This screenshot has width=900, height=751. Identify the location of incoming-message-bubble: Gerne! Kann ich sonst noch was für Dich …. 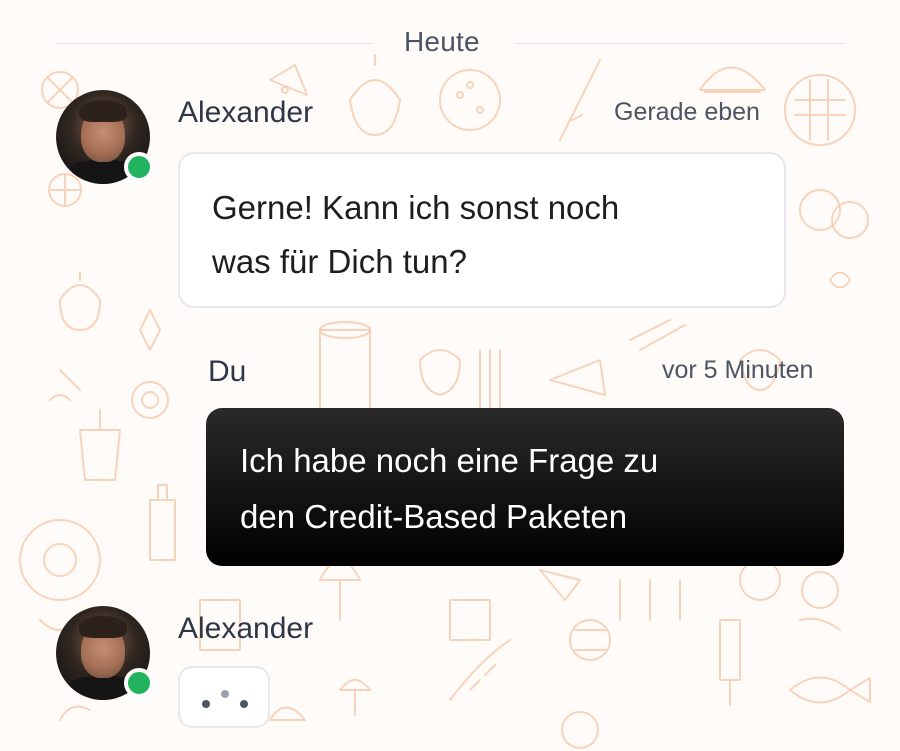
(482, 230).